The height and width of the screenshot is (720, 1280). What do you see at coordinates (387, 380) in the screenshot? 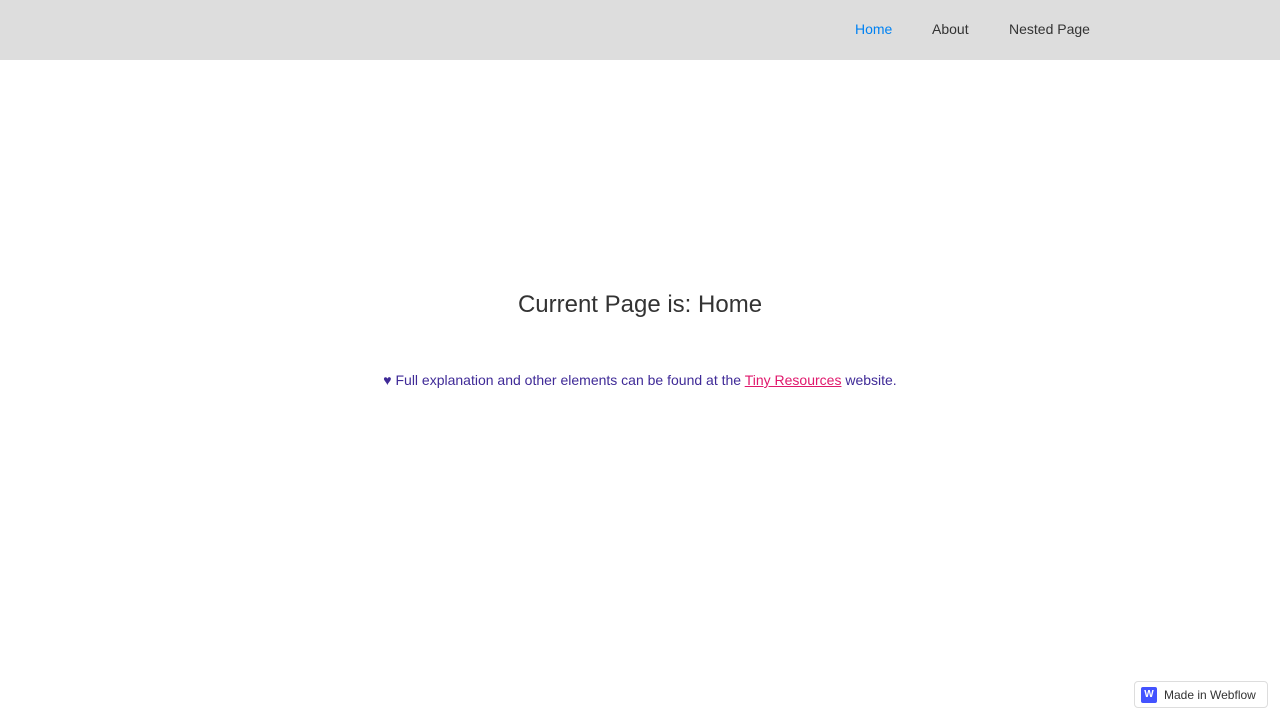
I see `heart-icon: ♥` at bounding box center [387, 380].